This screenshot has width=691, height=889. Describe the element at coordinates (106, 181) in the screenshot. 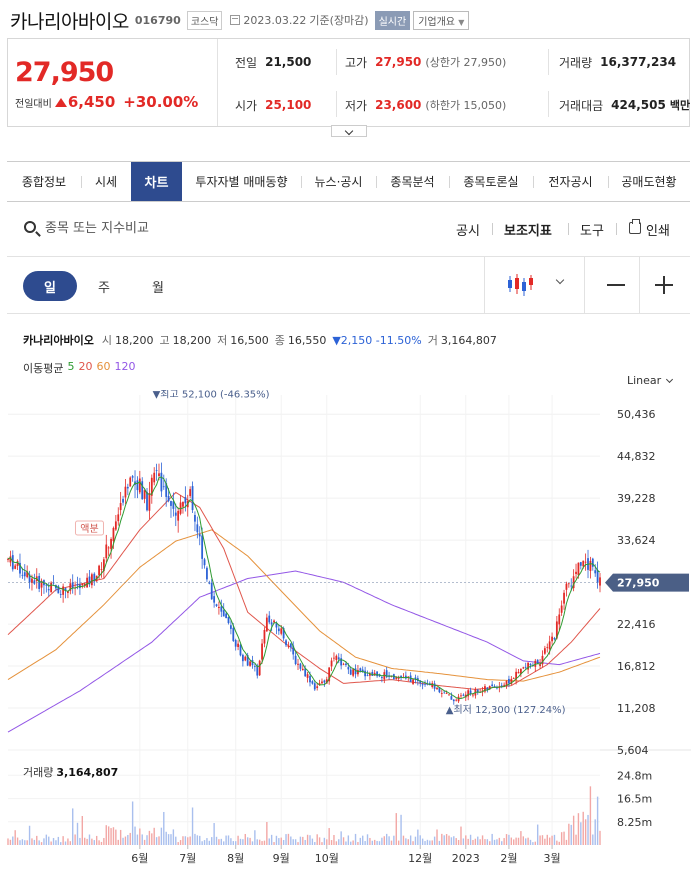

I see `tab-quotes: 시세` at that location.